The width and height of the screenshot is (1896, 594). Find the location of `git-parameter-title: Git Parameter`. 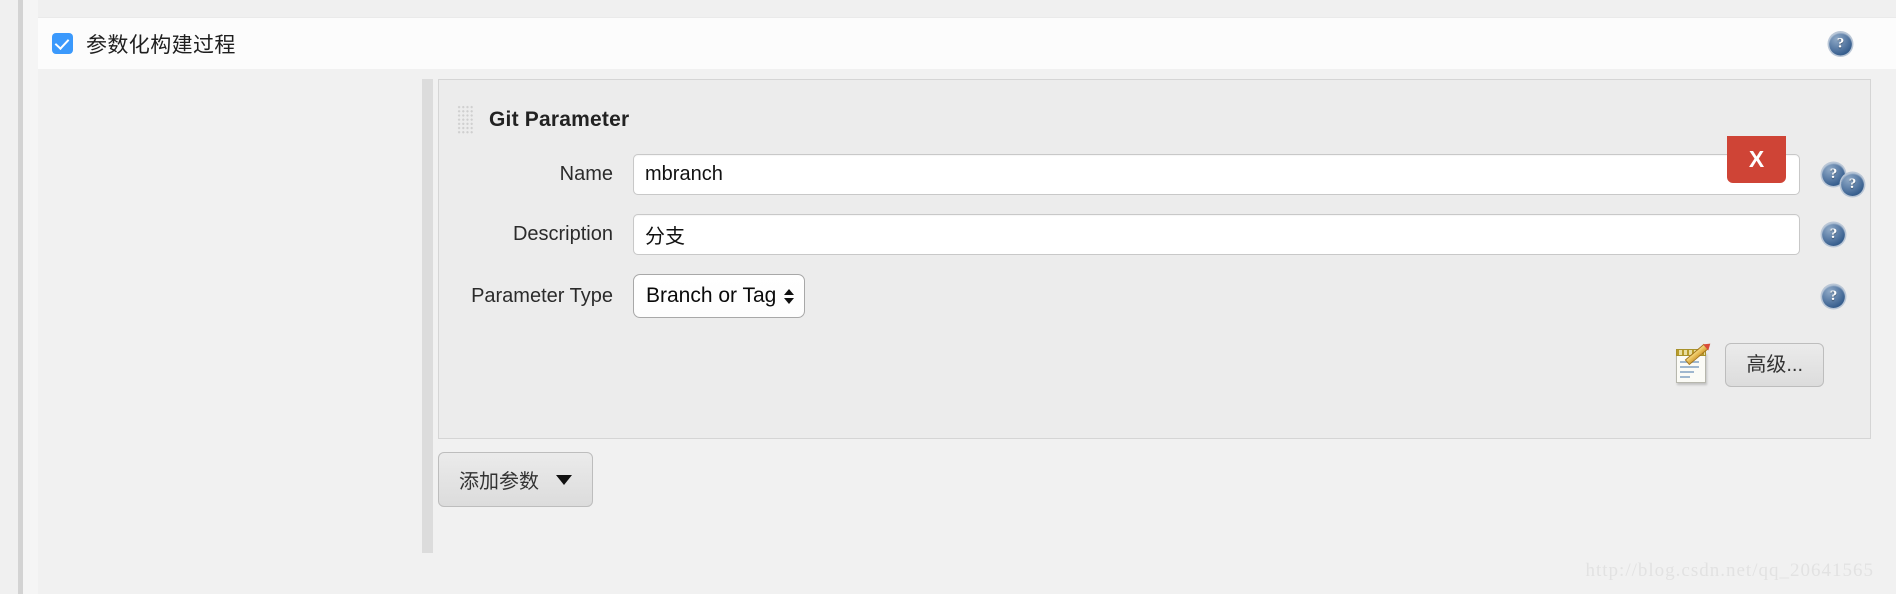

git-parameter-title: Git Parameter is located at coordinates (559, 119).